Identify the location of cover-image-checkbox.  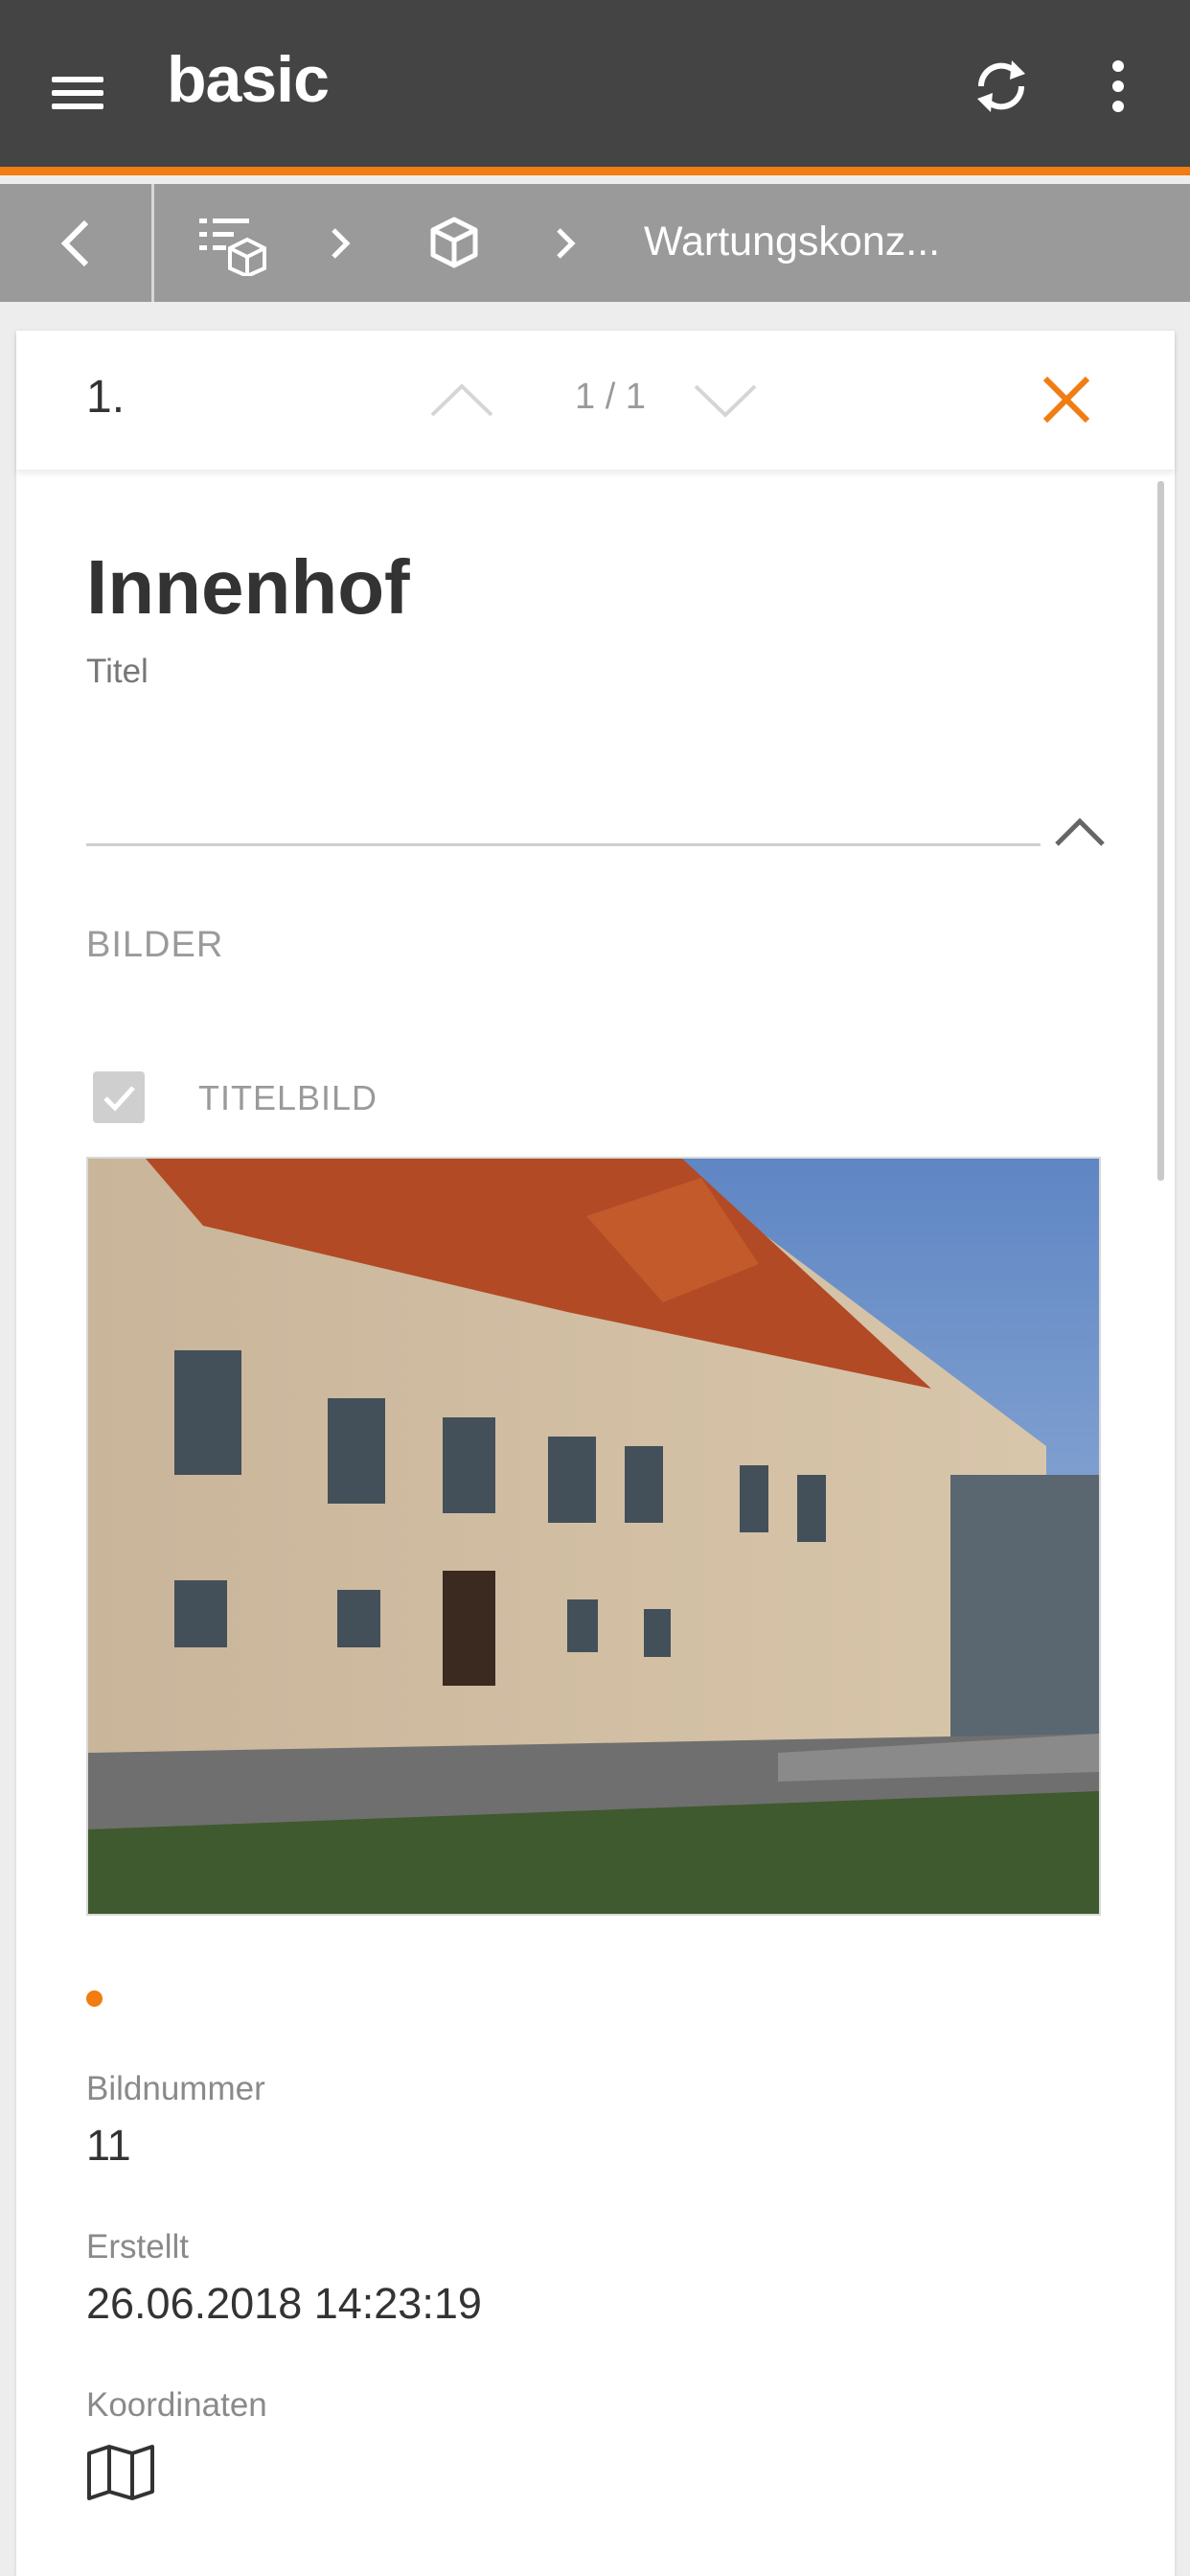
(119, 1097).